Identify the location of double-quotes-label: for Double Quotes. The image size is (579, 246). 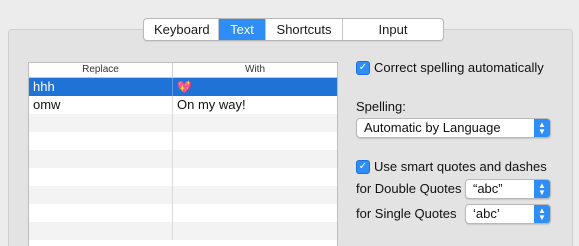
(409, 188).